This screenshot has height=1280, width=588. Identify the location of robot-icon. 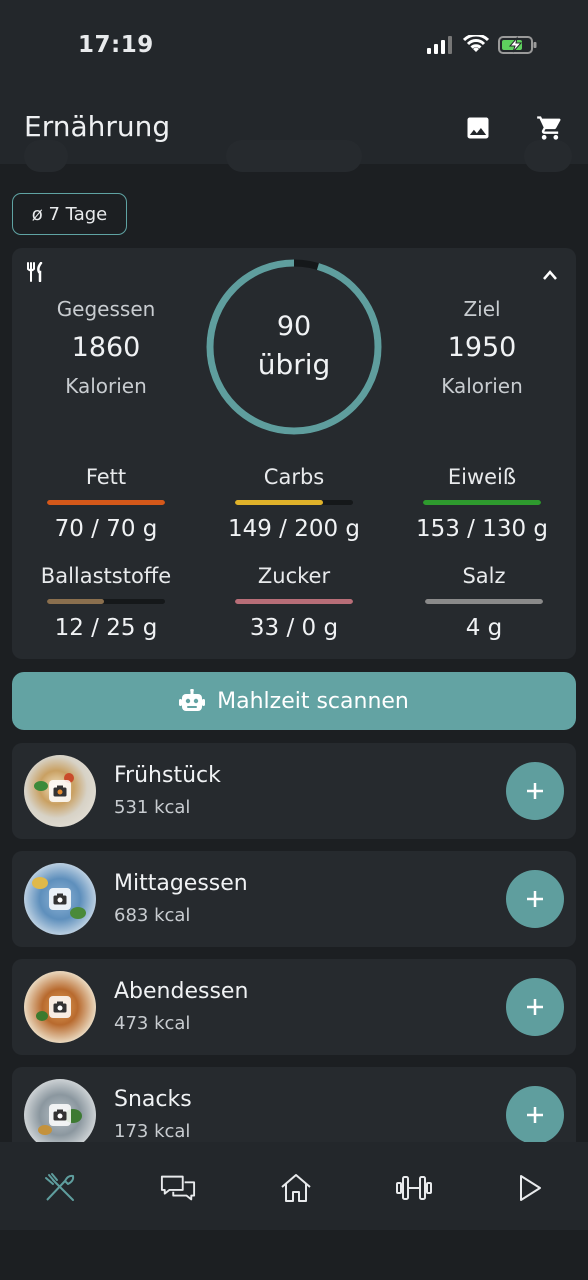
(192, 700).